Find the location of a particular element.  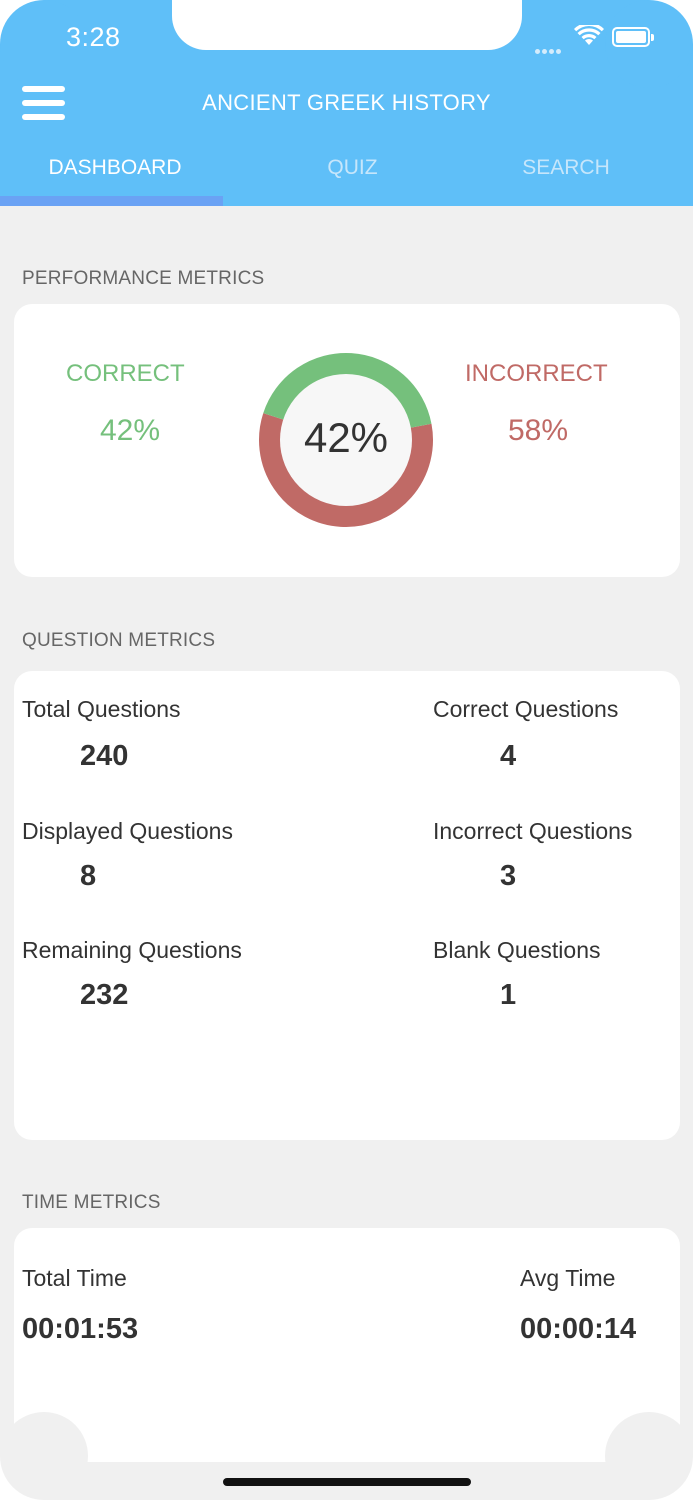

incorrect-questions-label: Incorrect Questions is located at coordinates (533, 831).